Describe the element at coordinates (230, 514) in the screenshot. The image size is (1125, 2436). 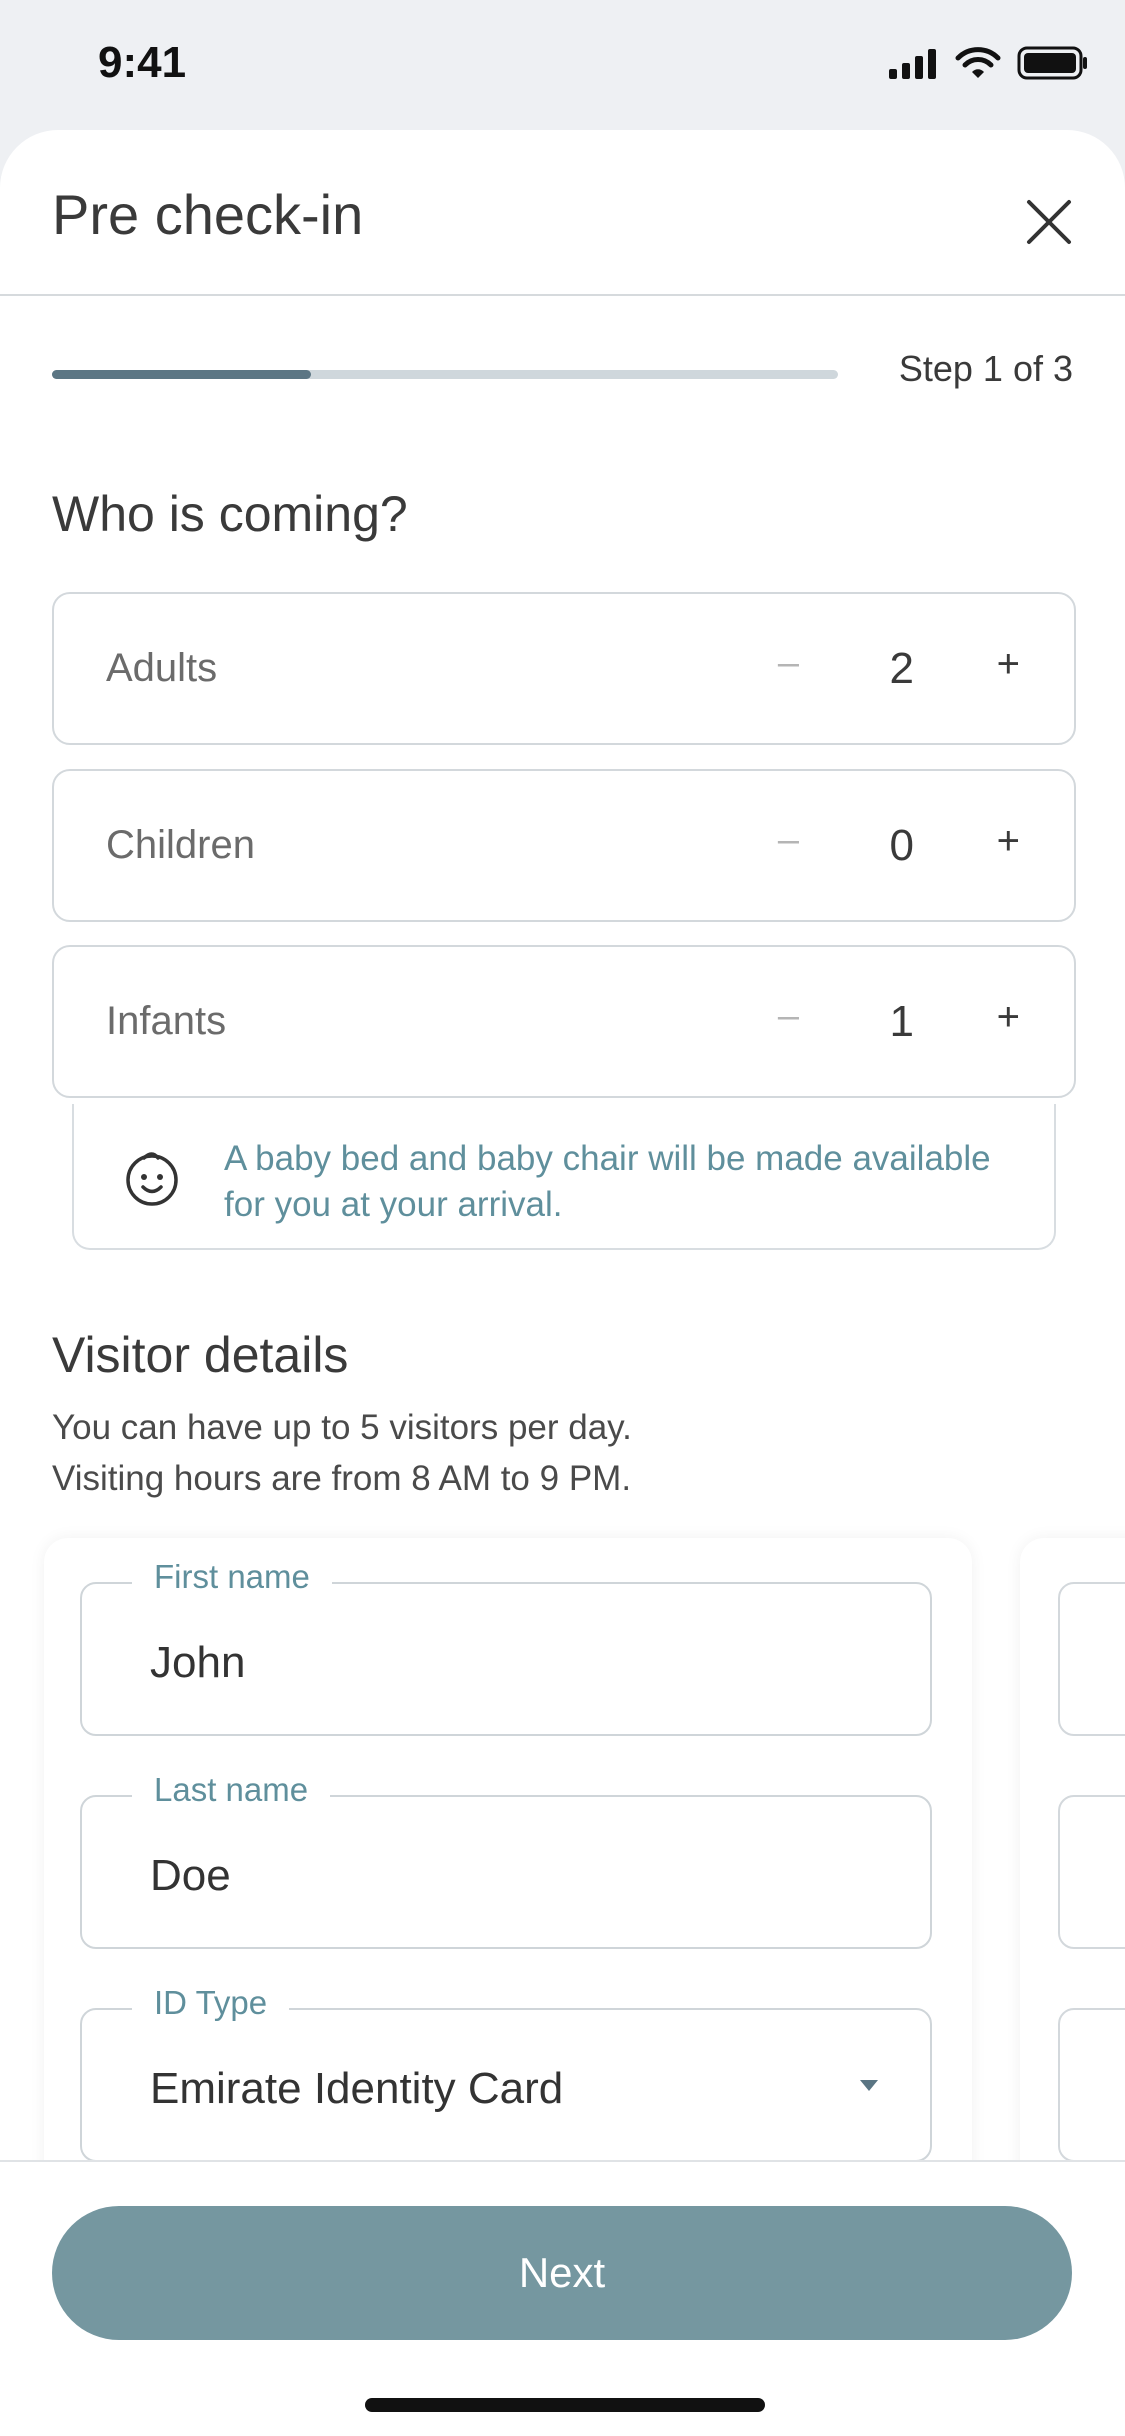
I see `who-is-coming-title: Who is coming?` at that location.